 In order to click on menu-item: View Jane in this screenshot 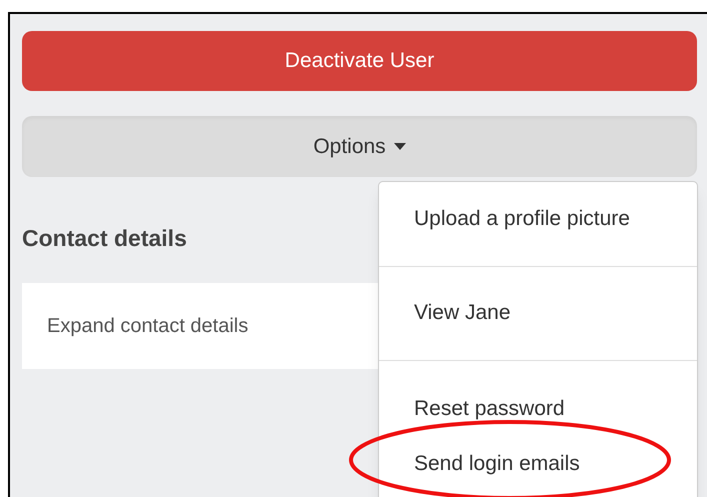, I will do `click(538, 313)`.